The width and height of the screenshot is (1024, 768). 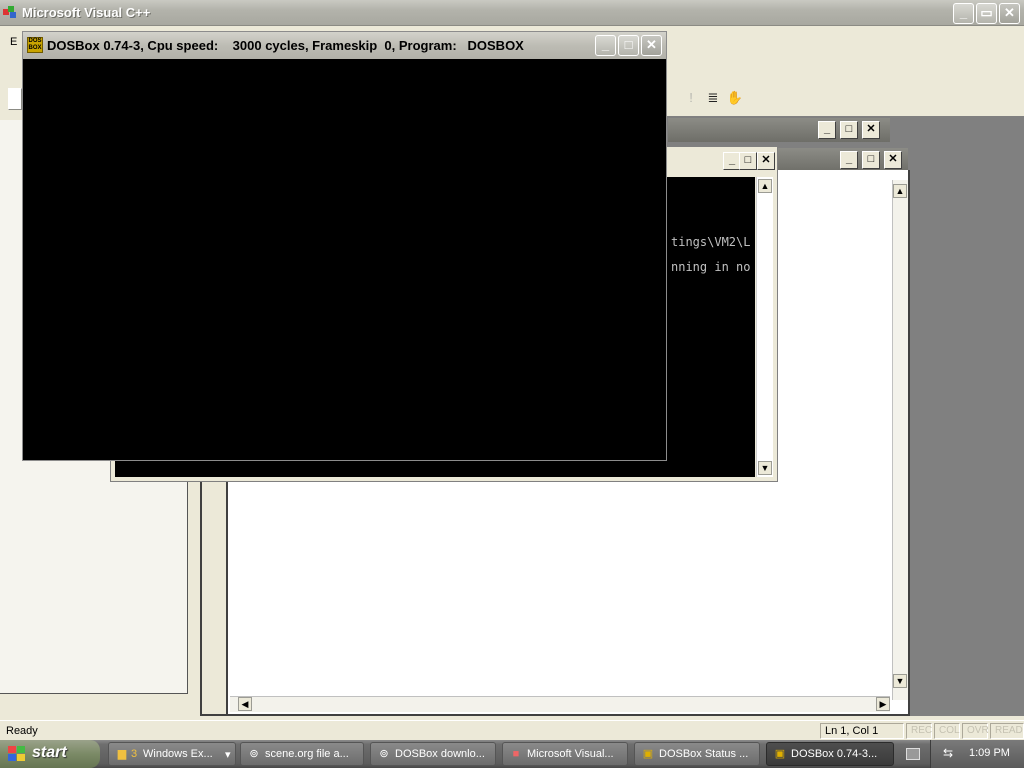 I want to click on network-icon: ⇆, so click(x=951, y=754).